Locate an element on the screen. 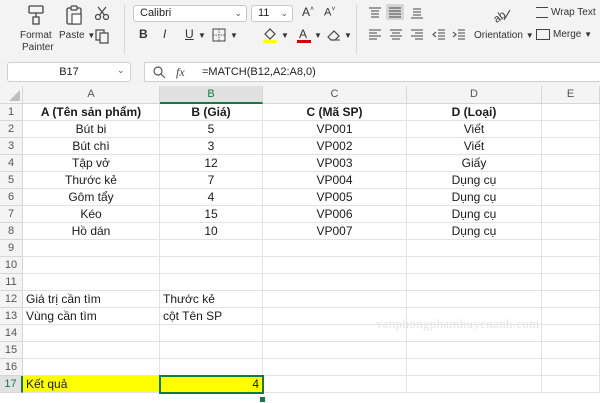 This screenshot has height=403, width=600. cell-d17 is located at coordinates (474, 384).